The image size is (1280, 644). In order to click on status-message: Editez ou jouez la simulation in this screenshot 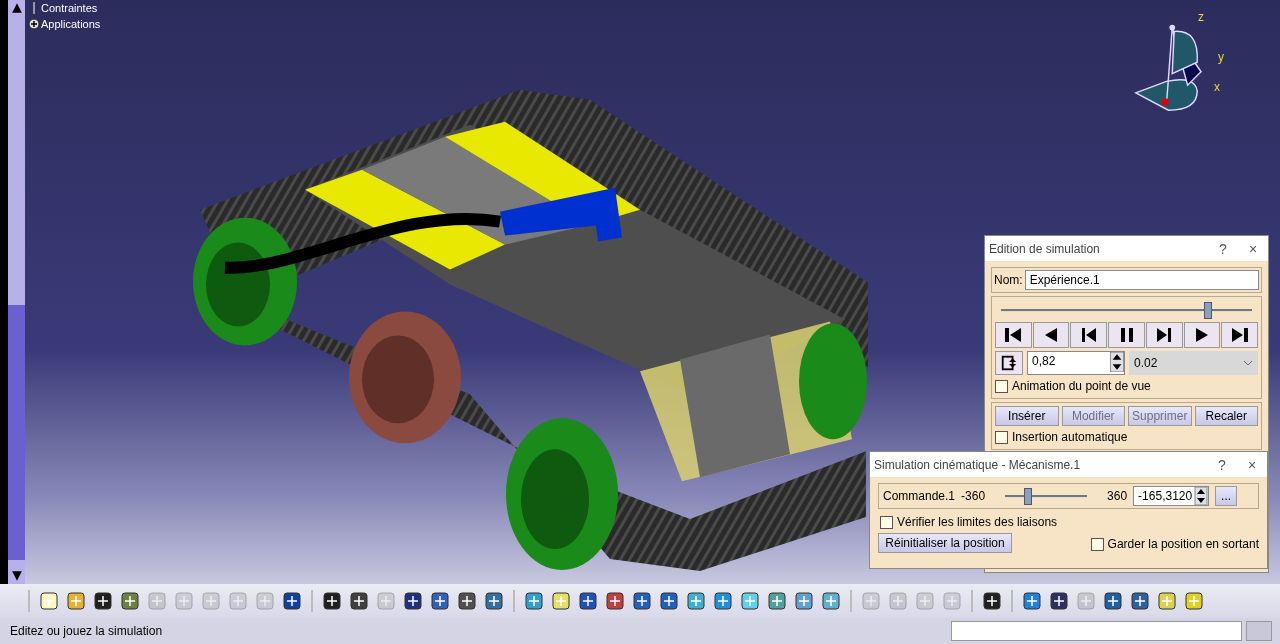, I will do `click(87, 631)`.